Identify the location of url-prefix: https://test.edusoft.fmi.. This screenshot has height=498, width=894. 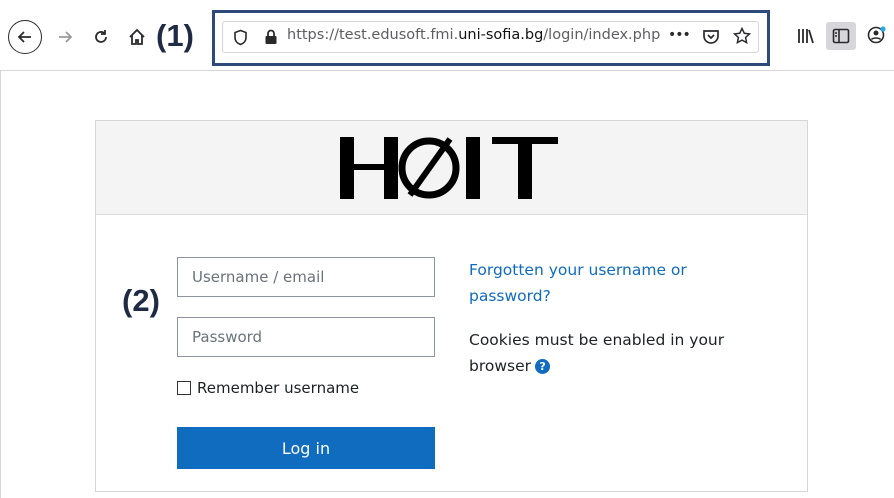
(373, 35).